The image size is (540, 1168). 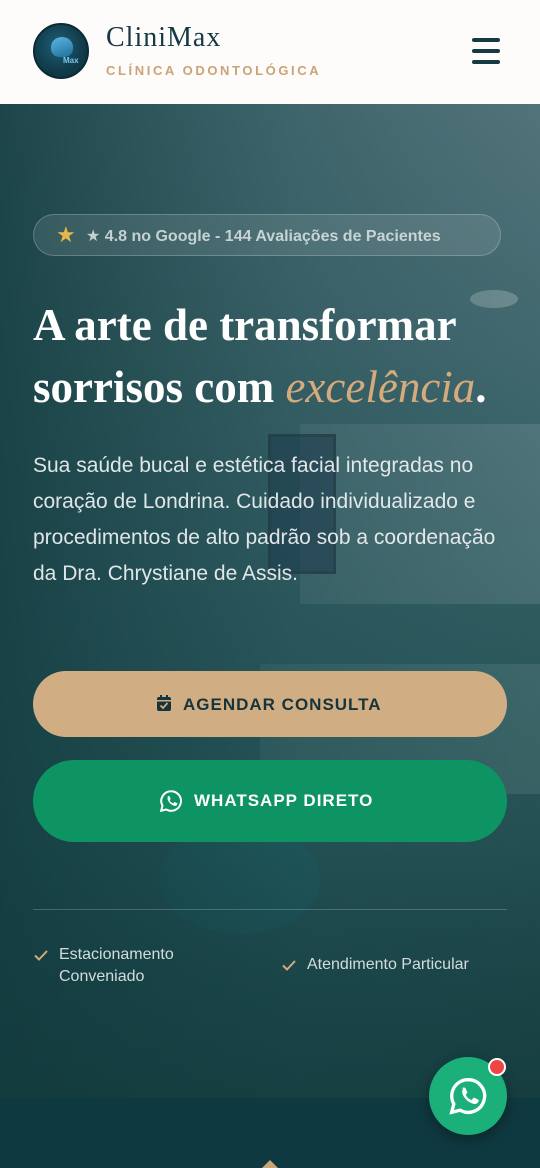 I want to click on decorative-mark, so click(x=270, y=1164).